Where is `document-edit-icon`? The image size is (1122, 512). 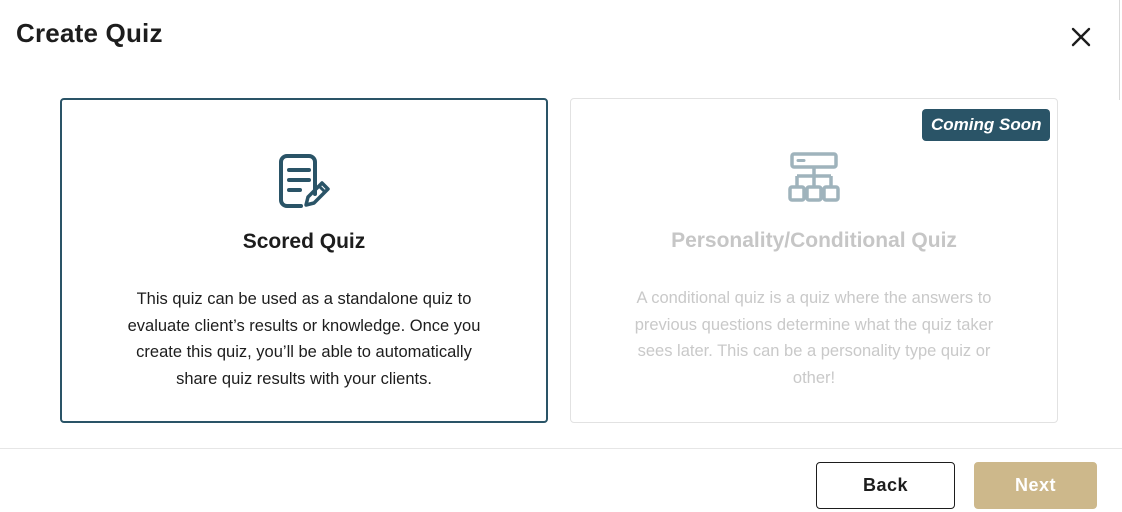
document-edit-icon is located at coordinates (304, 180).